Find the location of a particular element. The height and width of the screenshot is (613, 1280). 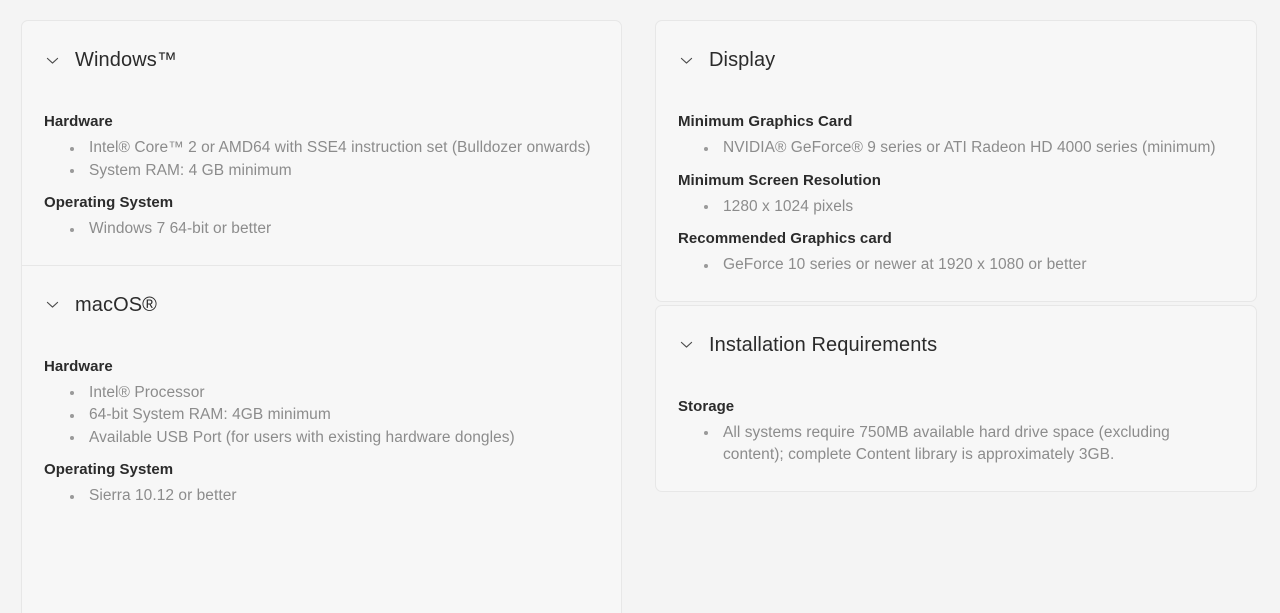

requirement-item: 64-bit System RAM: 4GB minimum is located at coordinates (332, 415).